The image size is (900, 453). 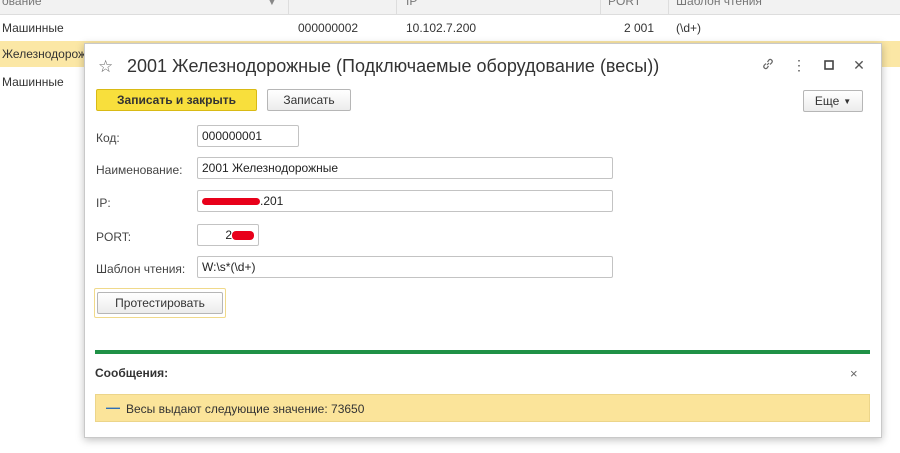 What do you see at coordinates (405, 168) in the screenshot?
I see `name-field: 2001 Железнодорожные` at bounding box center [405, 168].